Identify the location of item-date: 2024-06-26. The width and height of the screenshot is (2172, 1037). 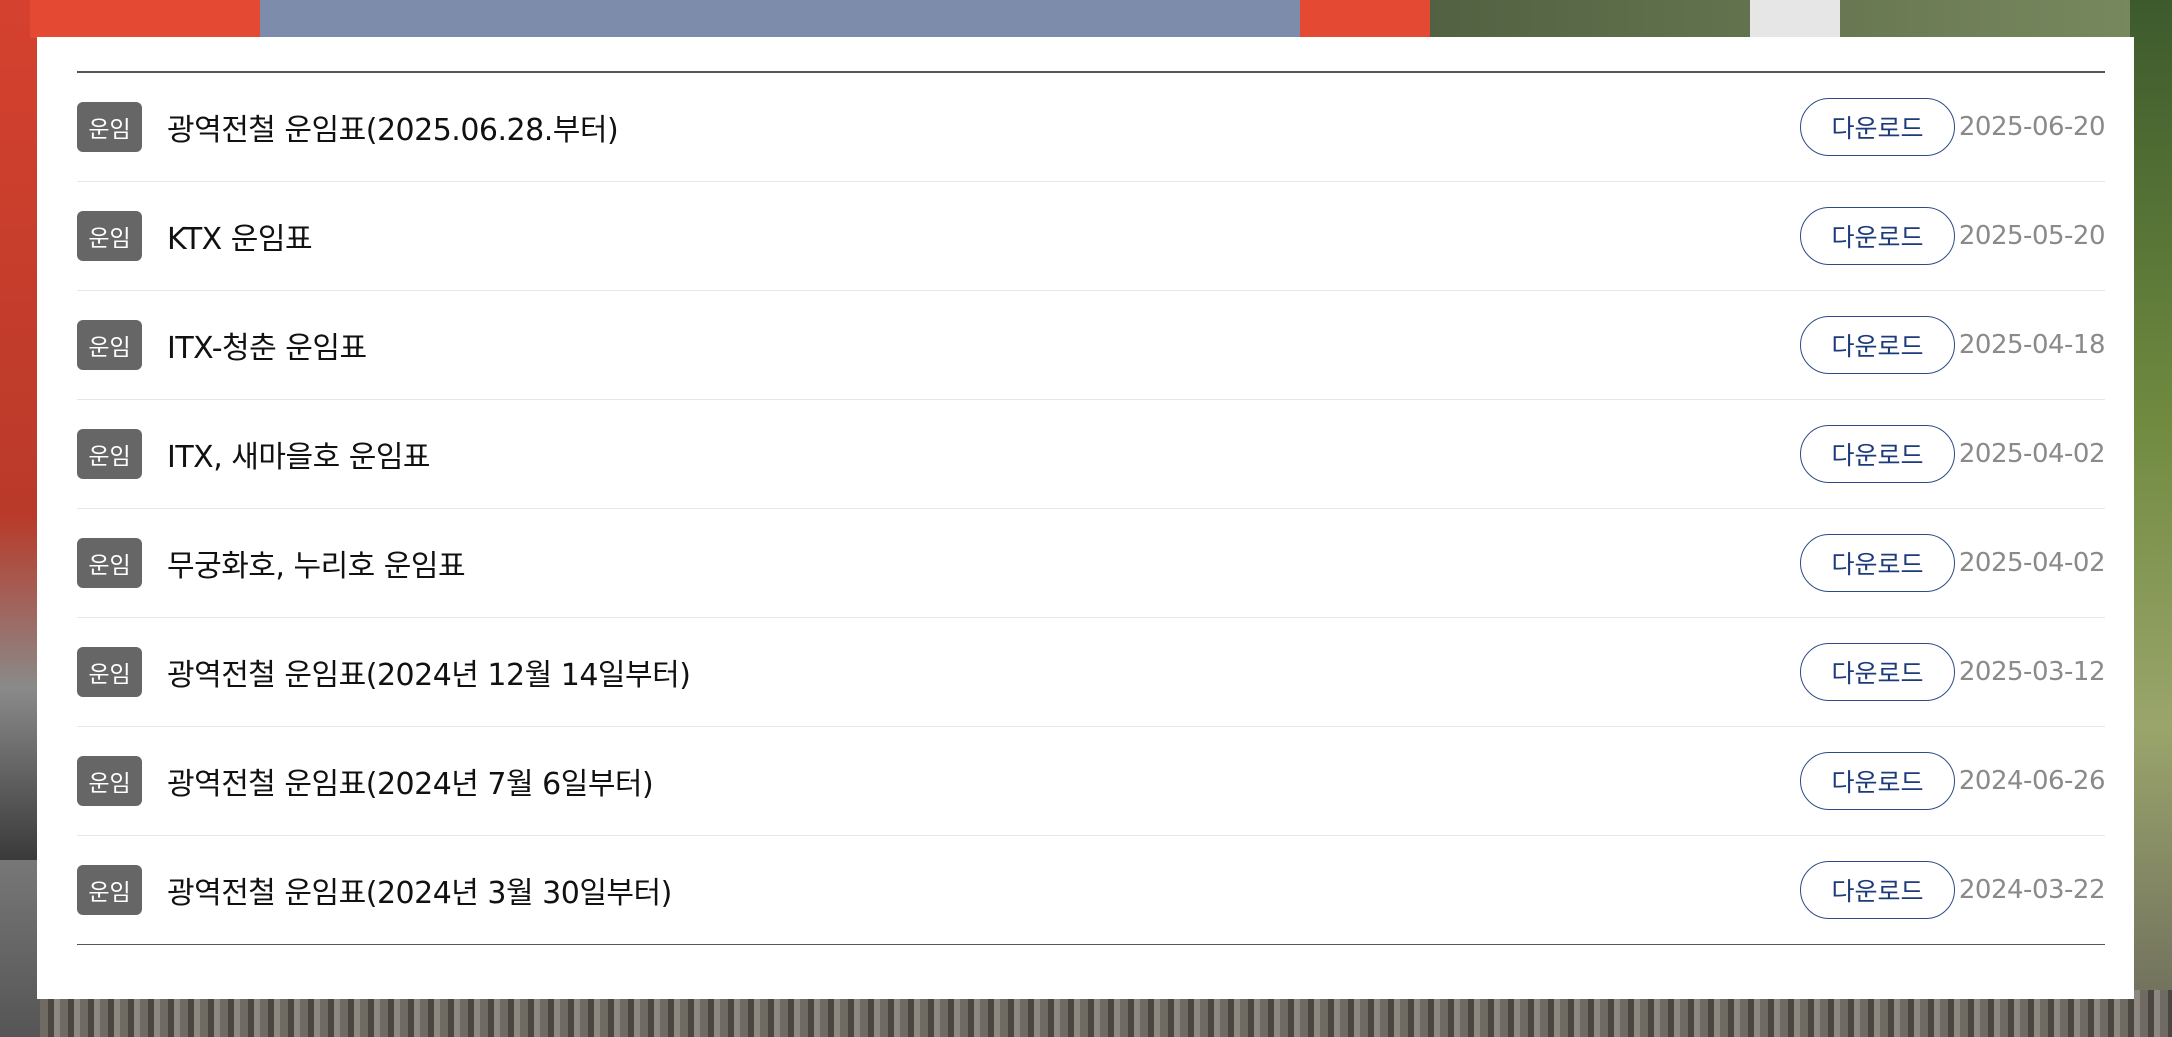
(2032, 781).